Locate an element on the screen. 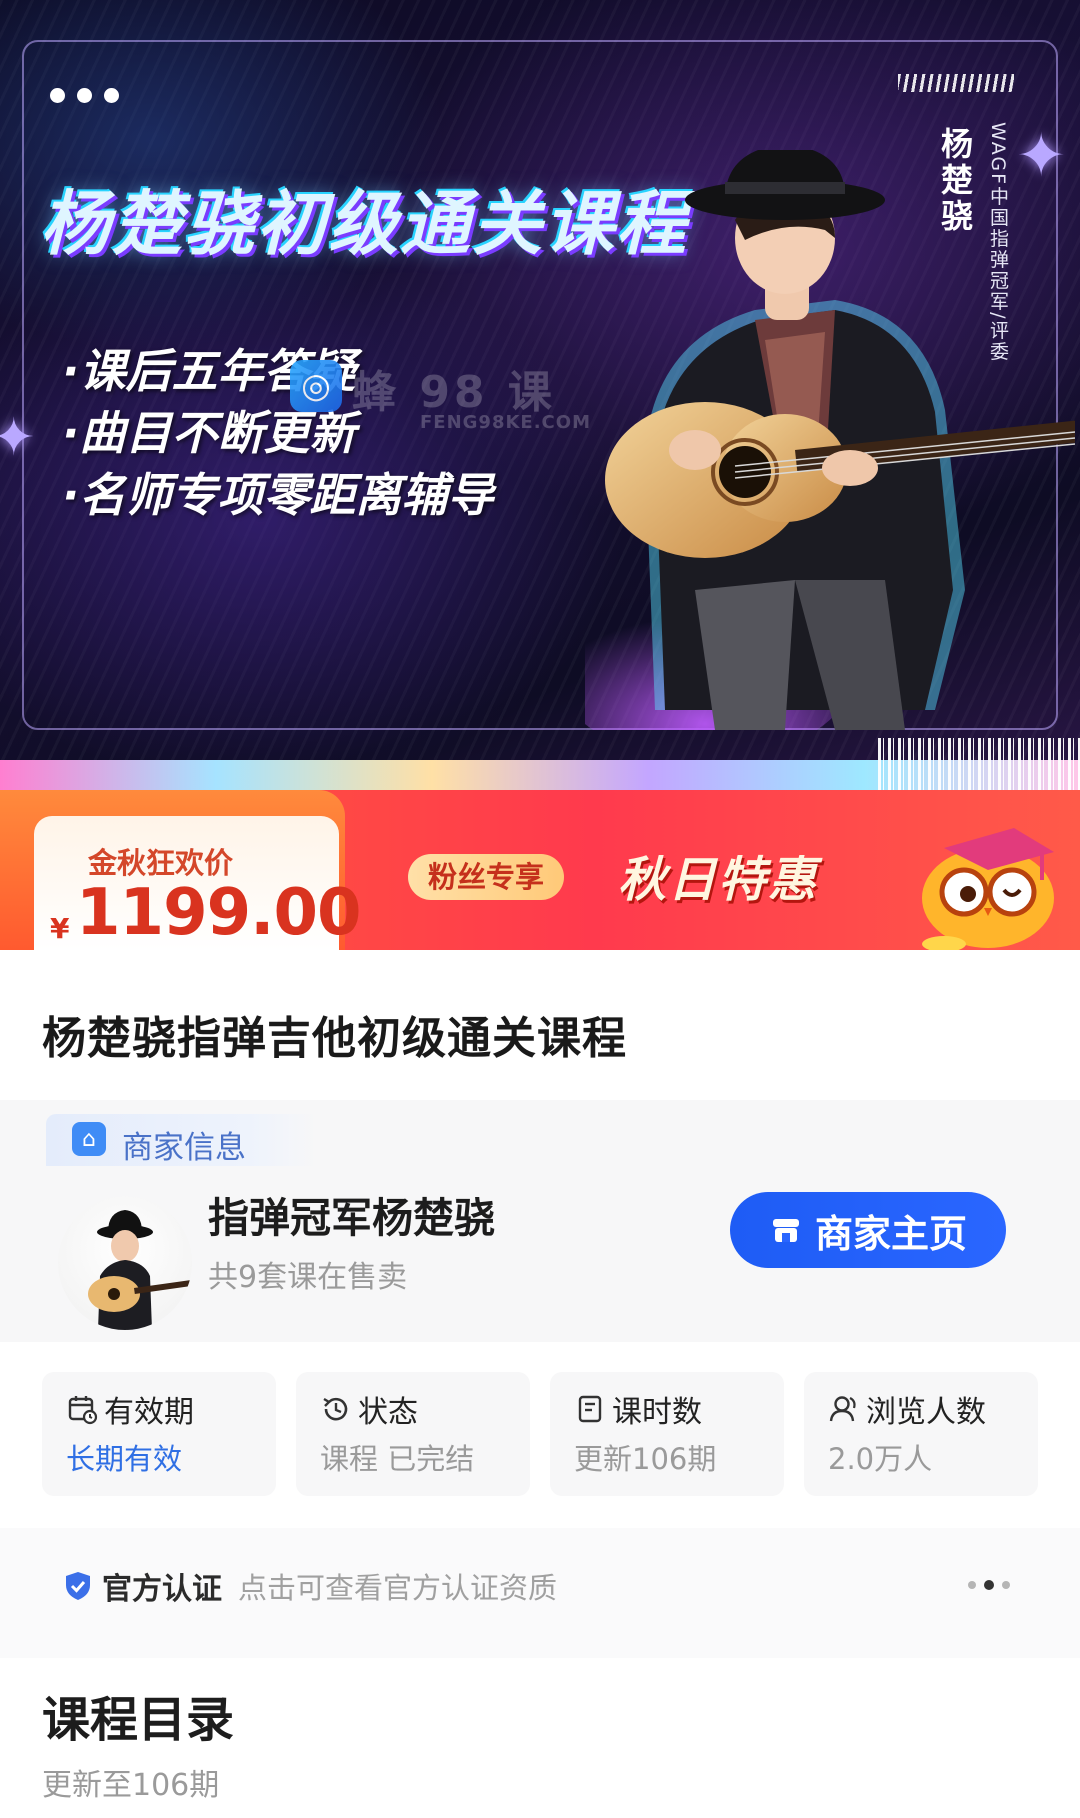  stat-label: 课时数 is located at coordinates (657, 1412).